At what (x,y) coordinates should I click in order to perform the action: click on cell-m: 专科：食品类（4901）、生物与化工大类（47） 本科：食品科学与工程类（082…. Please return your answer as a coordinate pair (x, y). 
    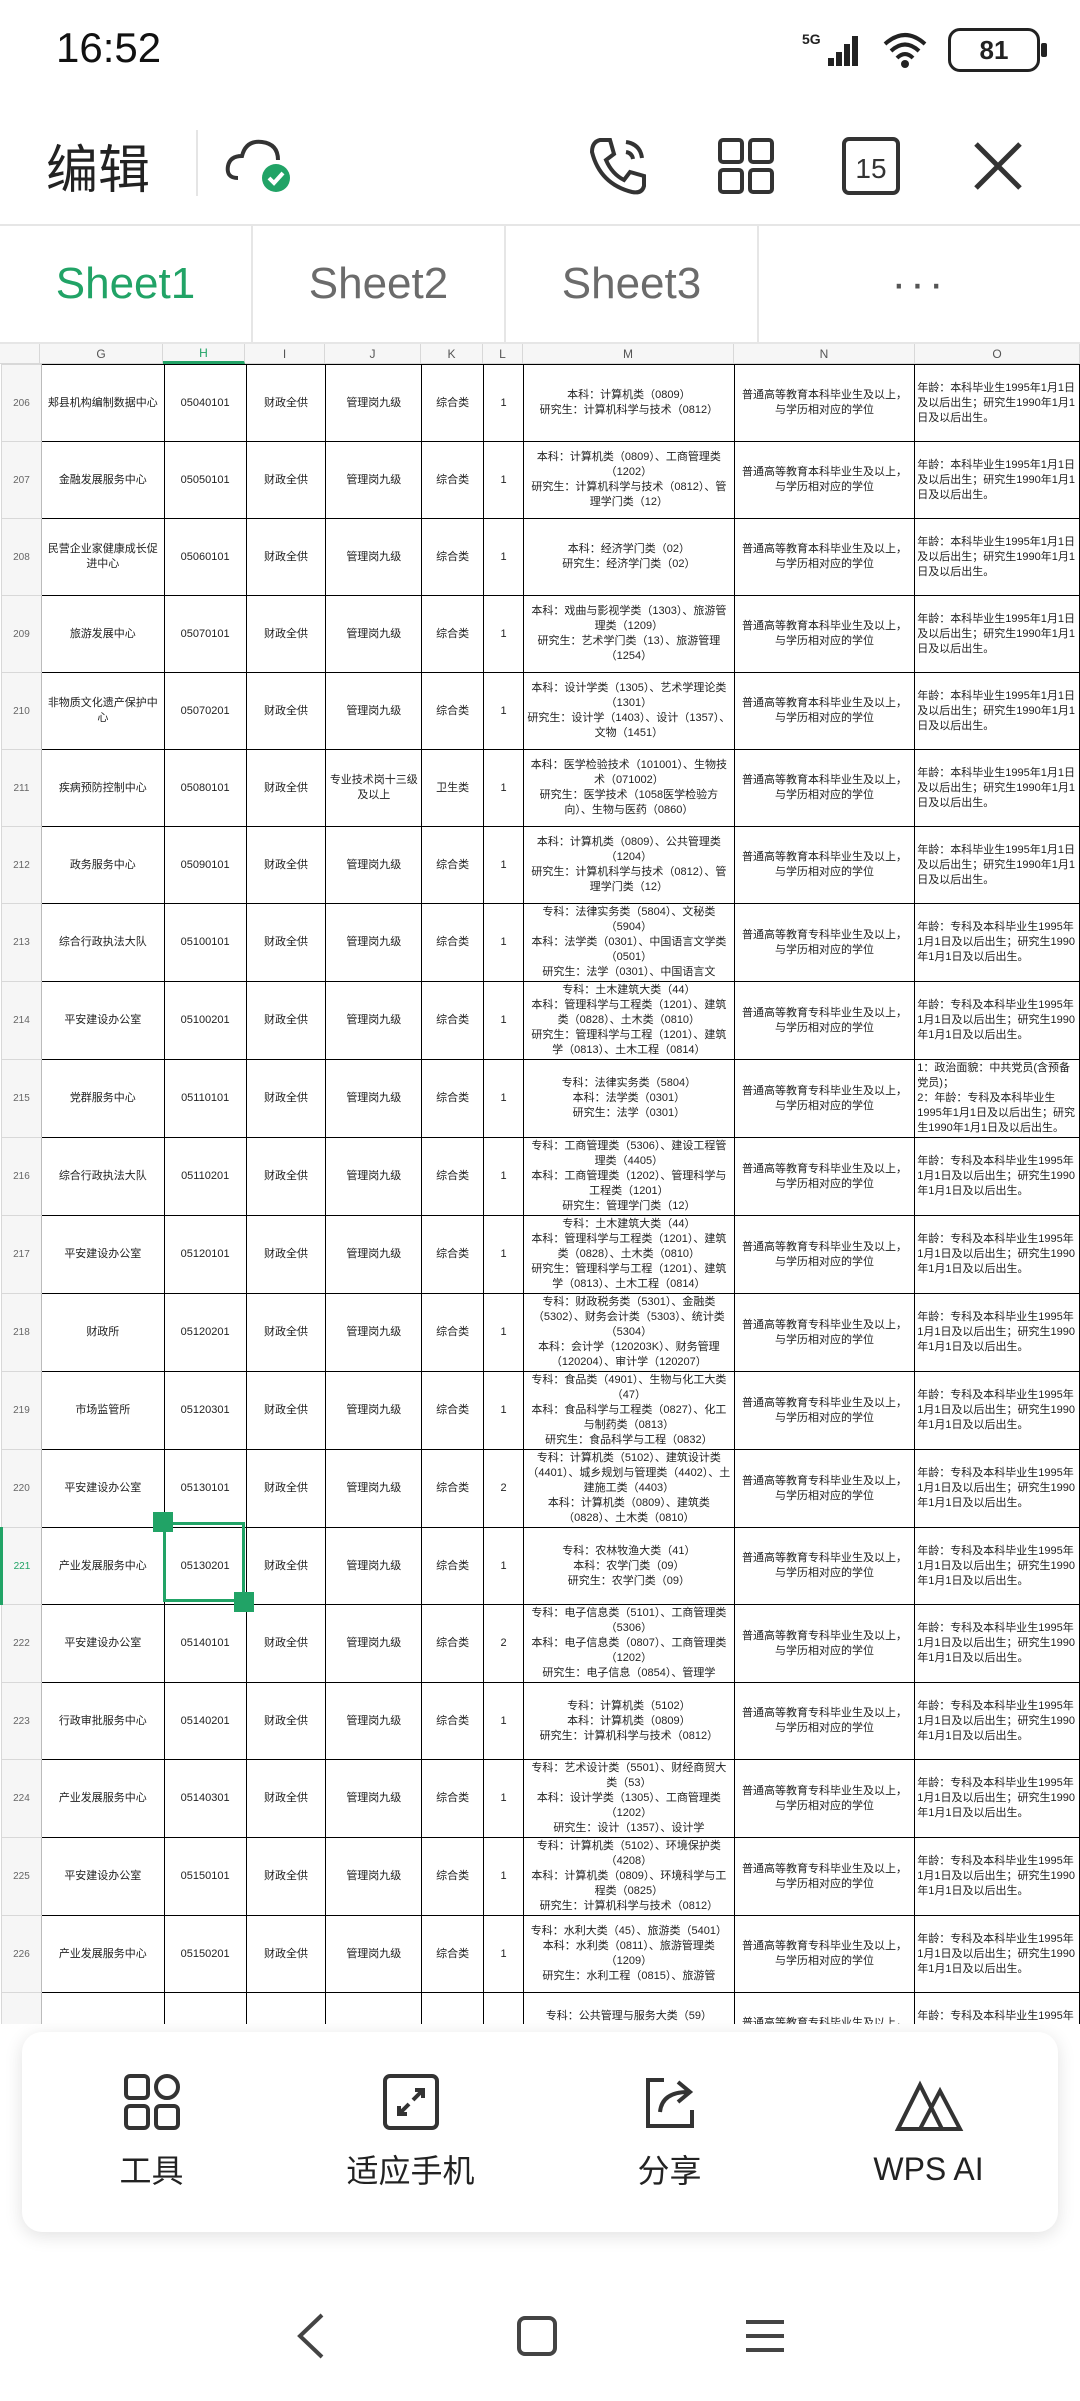
    Looking at the image, I should click on (629, 1410).